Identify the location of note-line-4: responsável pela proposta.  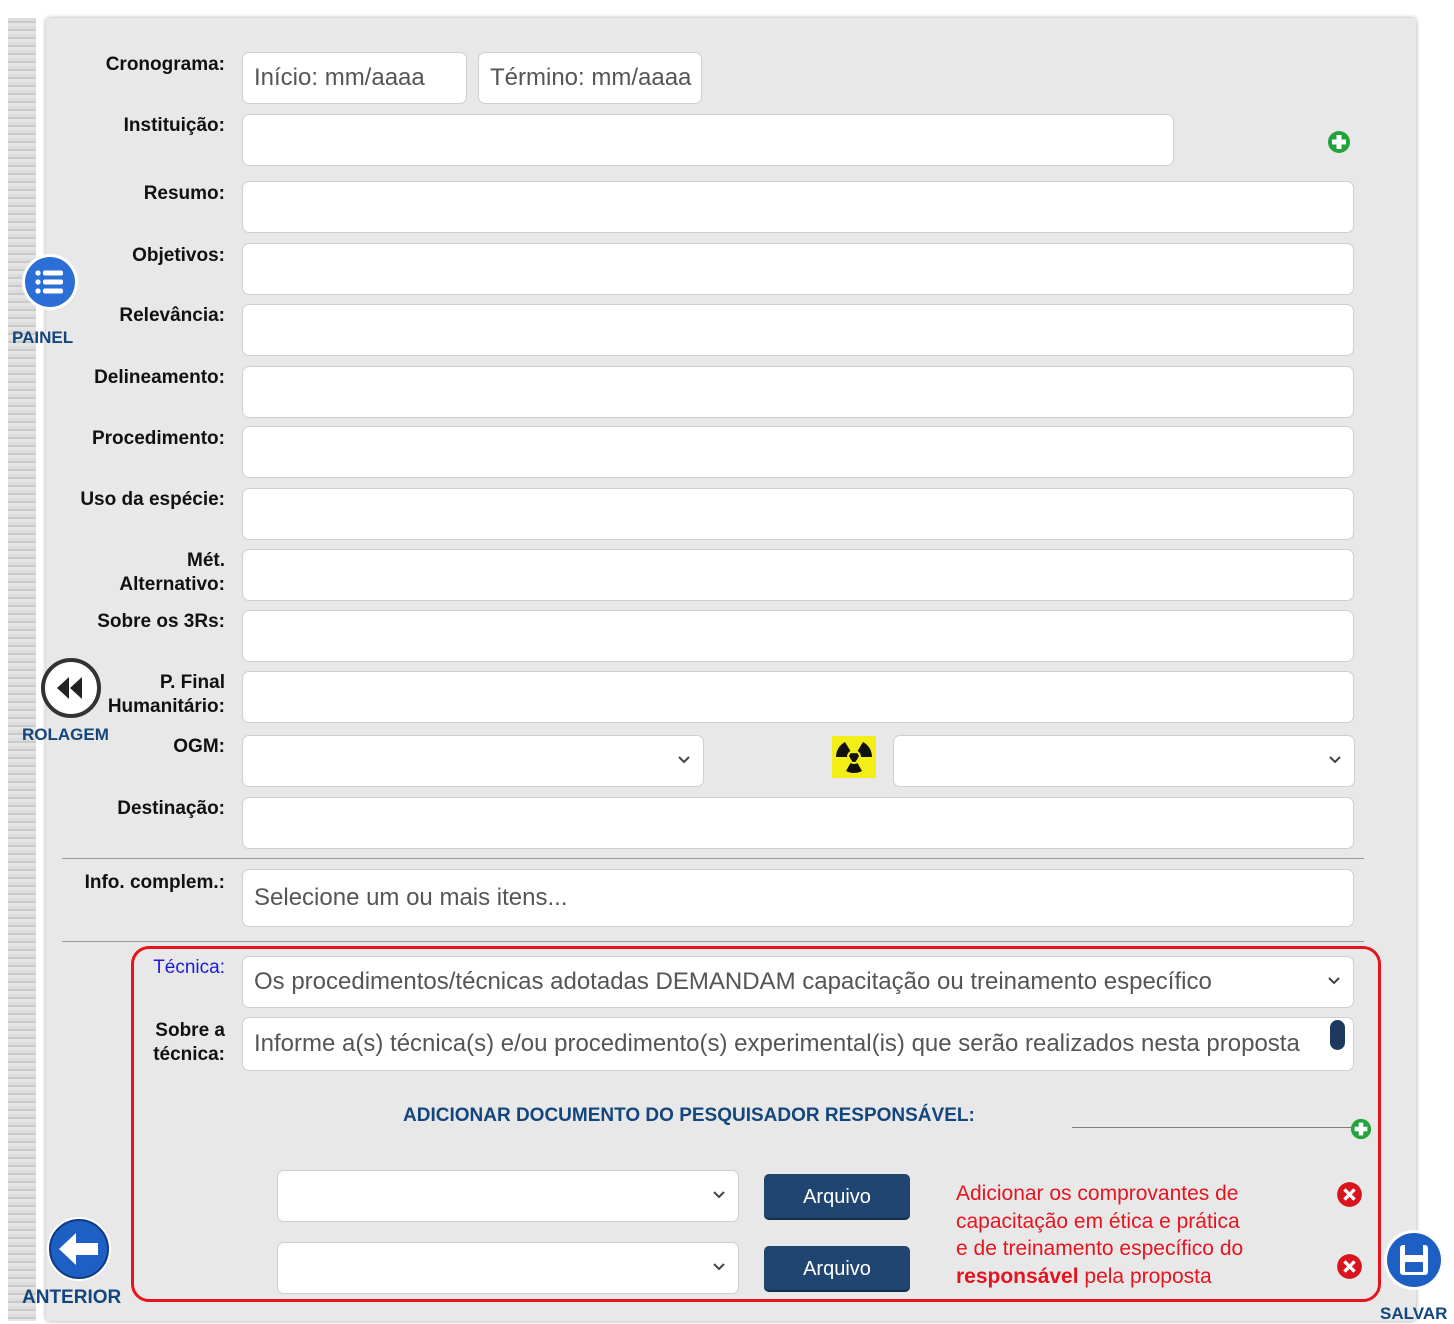
(1136, 1277).